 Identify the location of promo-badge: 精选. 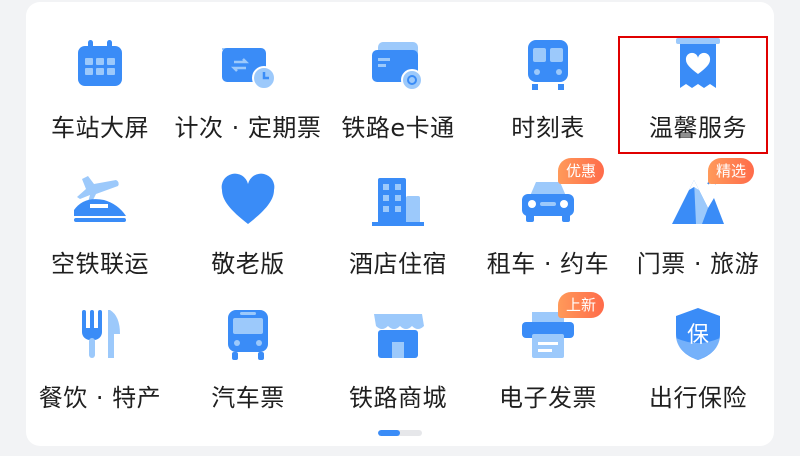
(731, 171).